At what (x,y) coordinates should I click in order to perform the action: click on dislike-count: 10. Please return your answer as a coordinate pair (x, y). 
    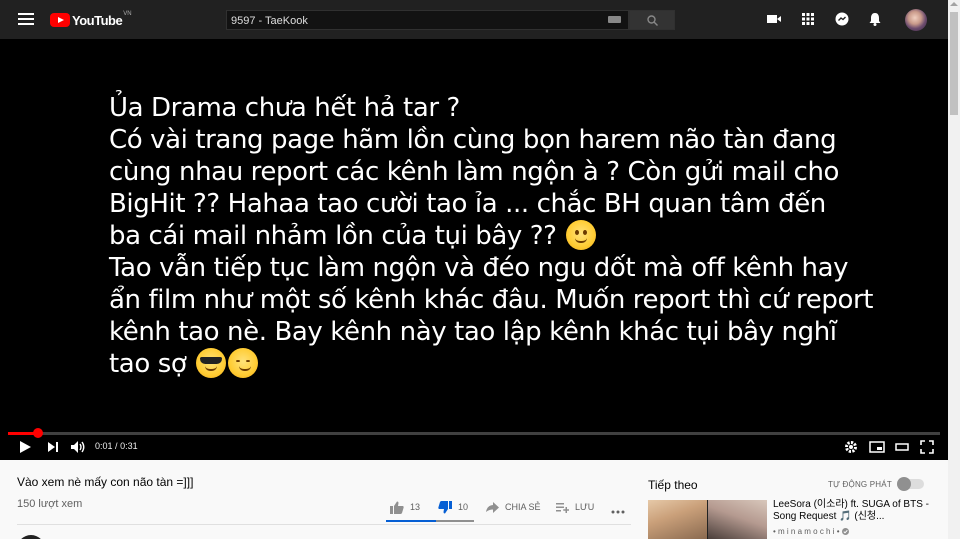
    Looking at the image, I should click on (463, 507).